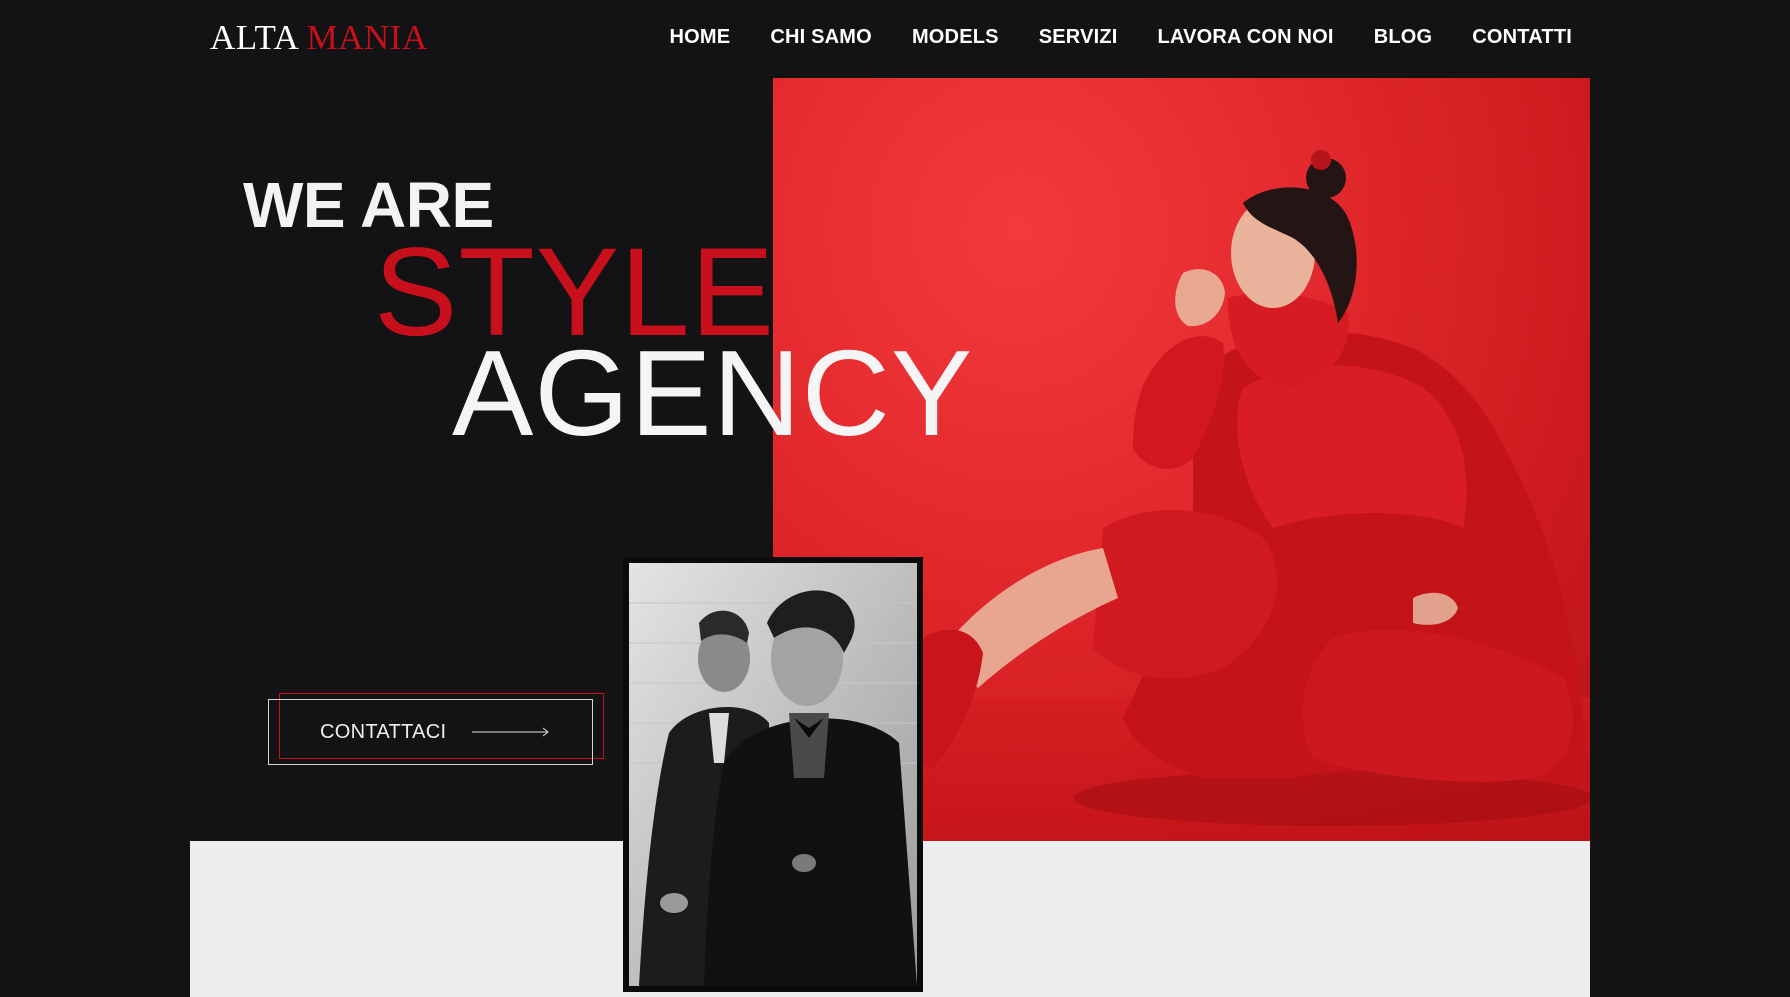  Describe the element at coordinates (700, 37) in the screenshot. I see `nav-item-home: HOME` at that location.